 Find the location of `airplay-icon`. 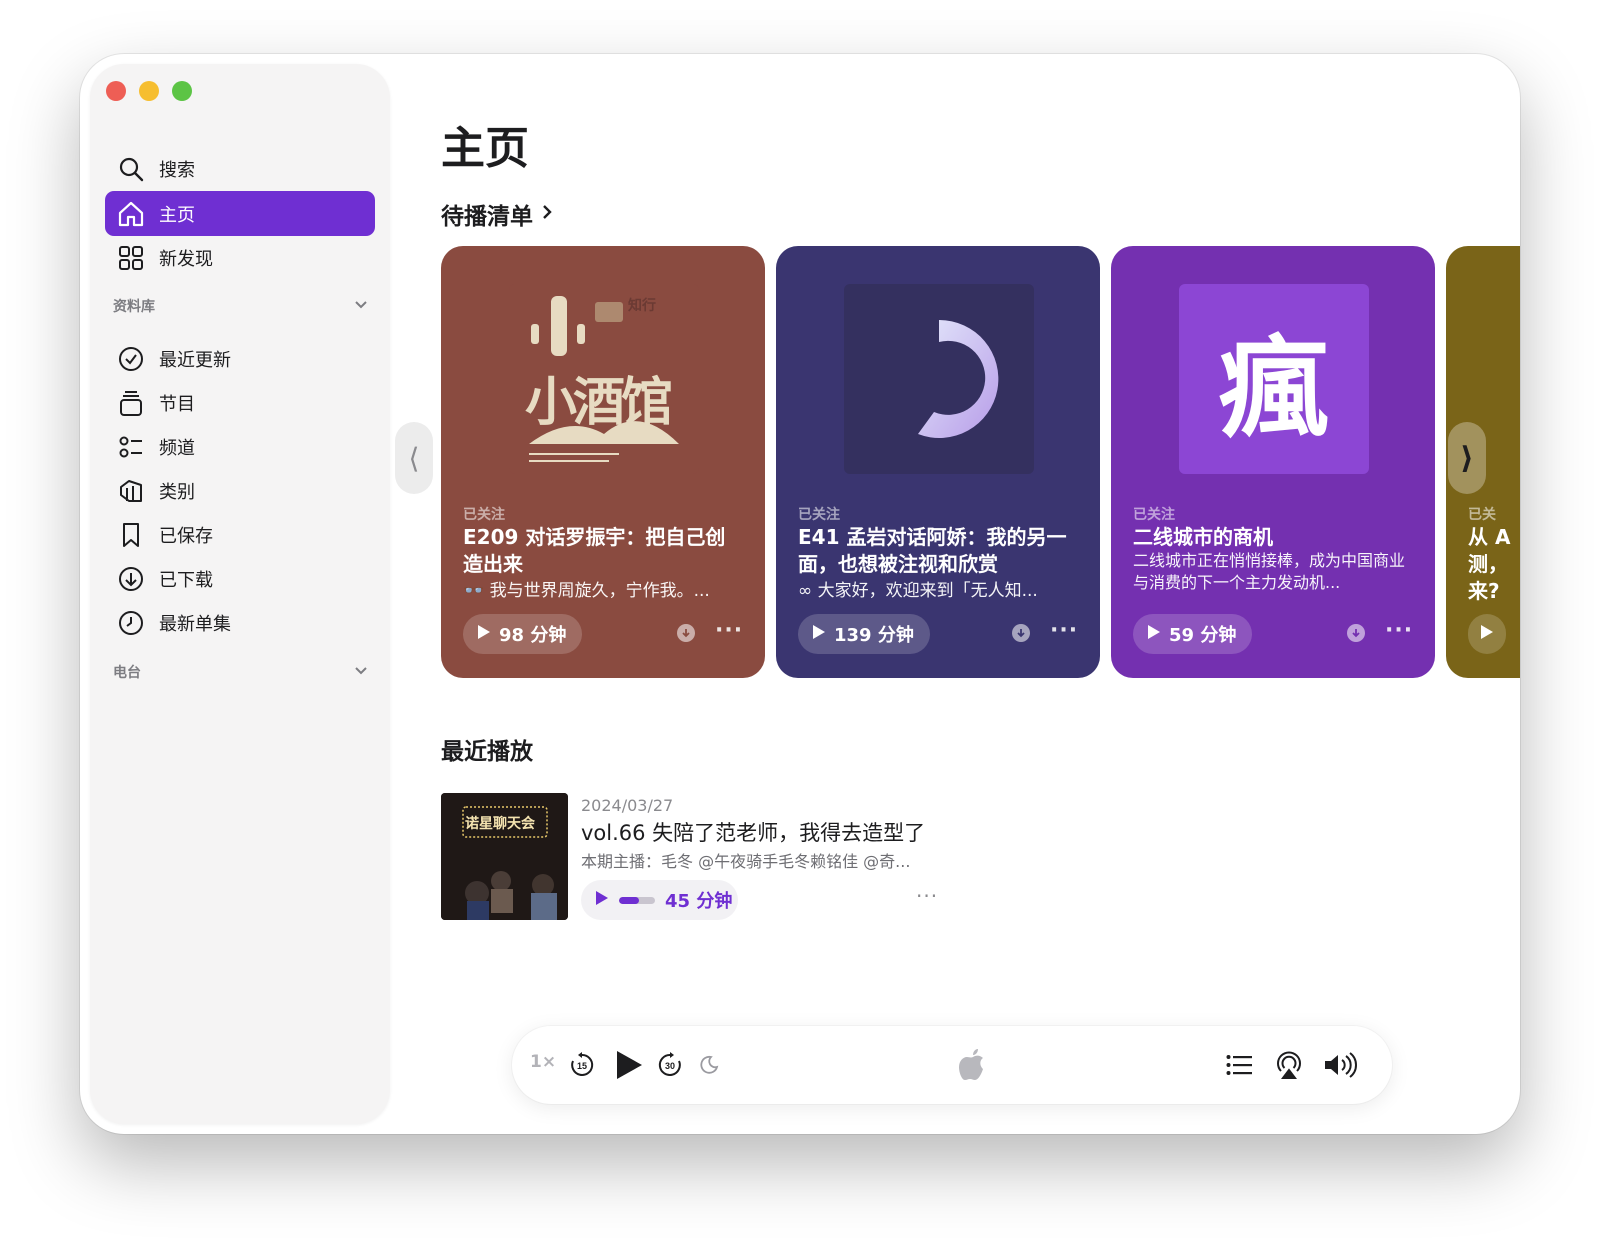

airplay-icon is located at coordinates (1289, 1065).